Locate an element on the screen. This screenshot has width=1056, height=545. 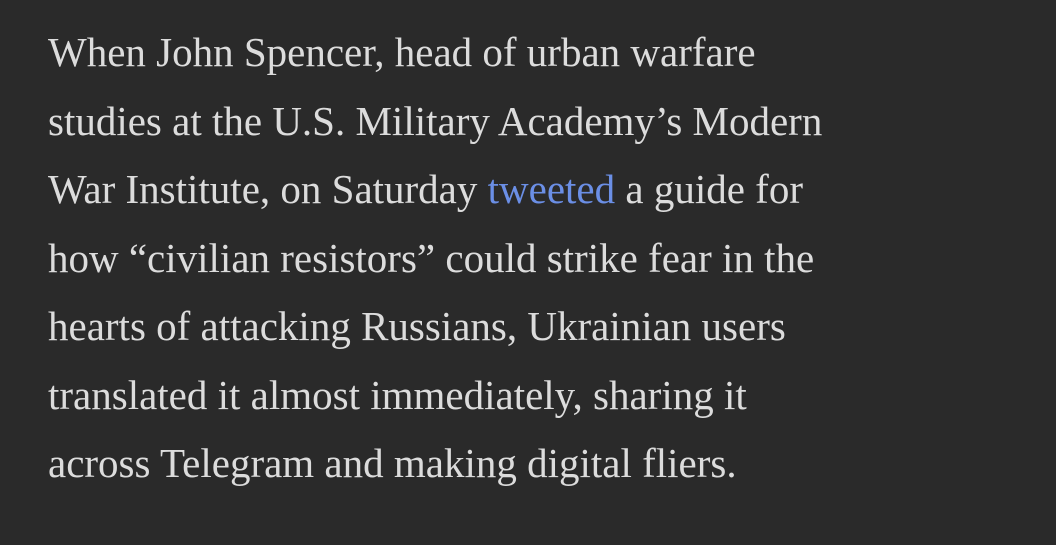
tweeted-link: tweeted is located at coordinates (551, 189).